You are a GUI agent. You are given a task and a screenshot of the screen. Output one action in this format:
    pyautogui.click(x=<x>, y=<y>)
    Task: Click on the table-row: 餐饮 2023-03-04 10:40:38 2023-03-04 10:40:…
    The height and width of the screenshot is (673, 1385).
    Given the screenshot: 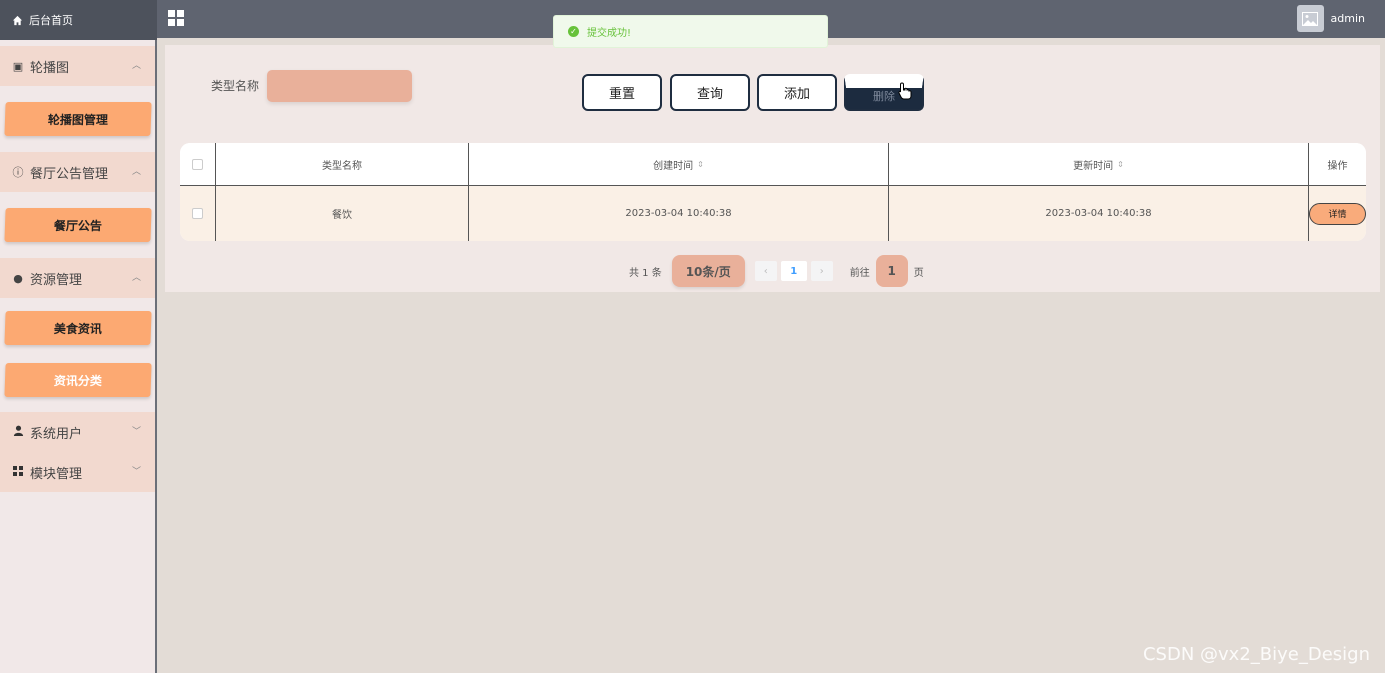 What is the action you would take?
    pyautogui.click(x=773, y=213)
    